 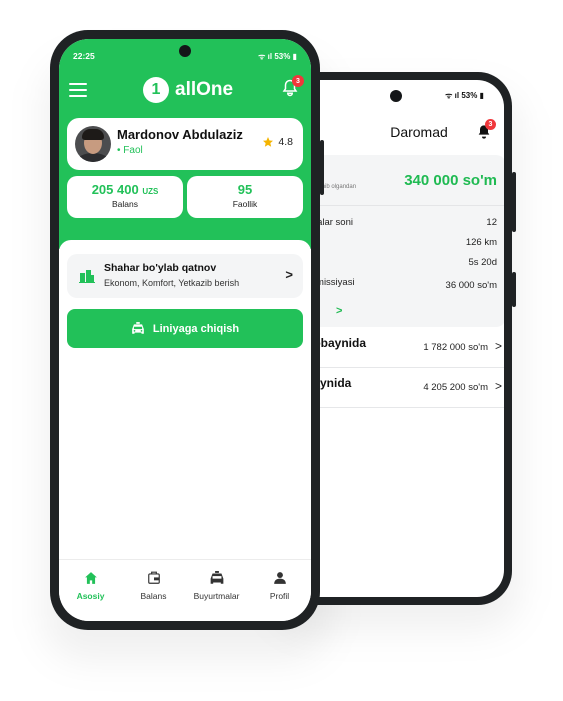 I want to click on avatar, so click(x=93, y=144).